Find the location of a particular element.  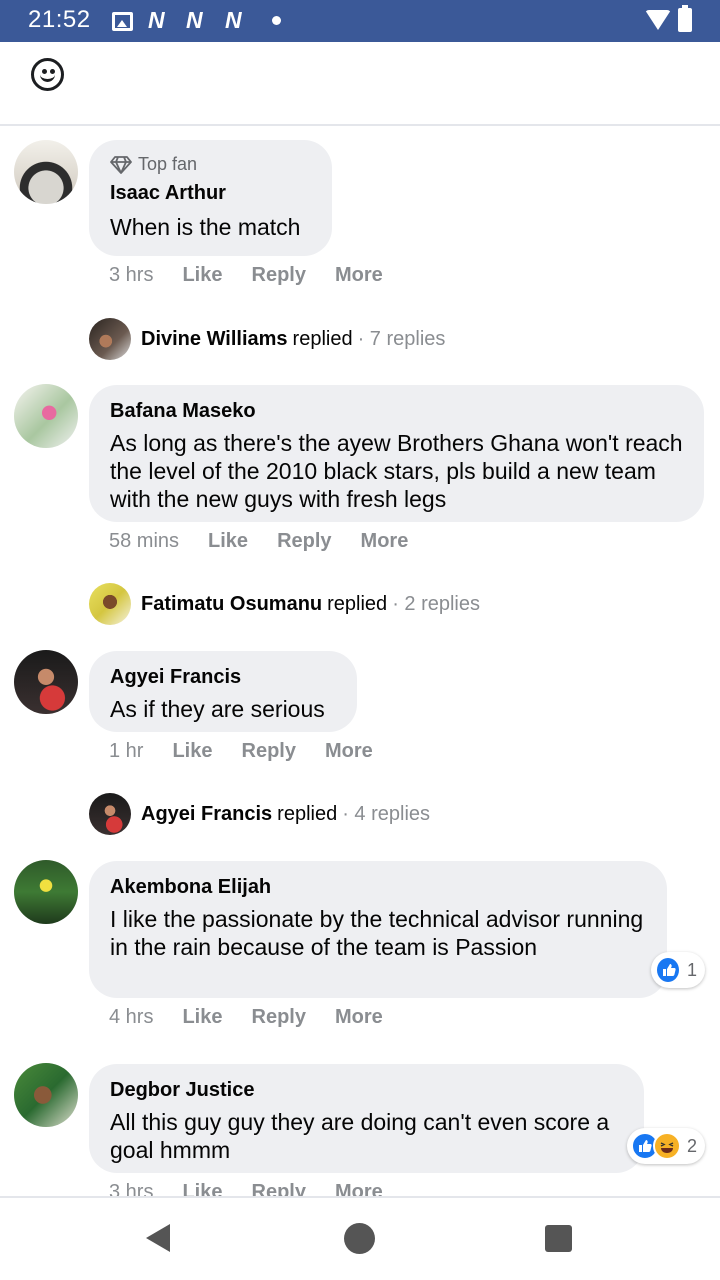

badge-label: Top fan is located at coordinates (168, 164).